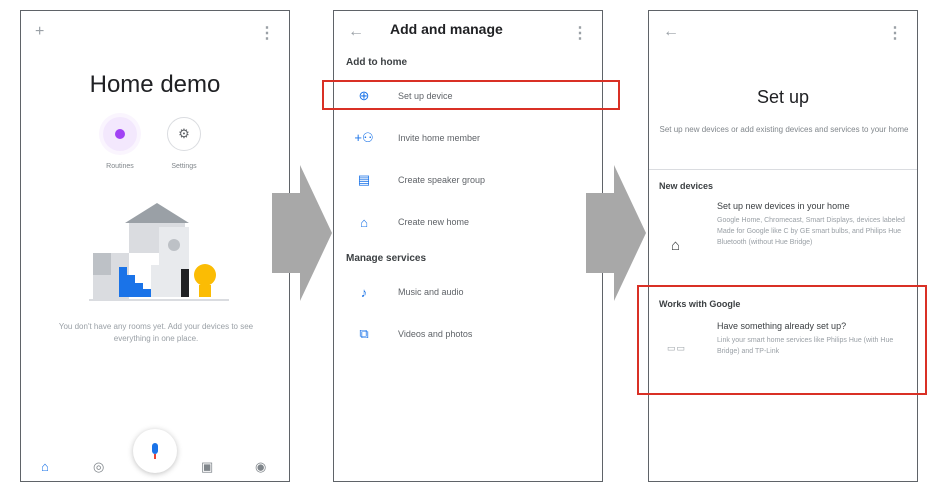  What do you see at coordinates (155, 84) in the screenshot?
I see `home-title: Home demo` at bounding box center [155, 84].